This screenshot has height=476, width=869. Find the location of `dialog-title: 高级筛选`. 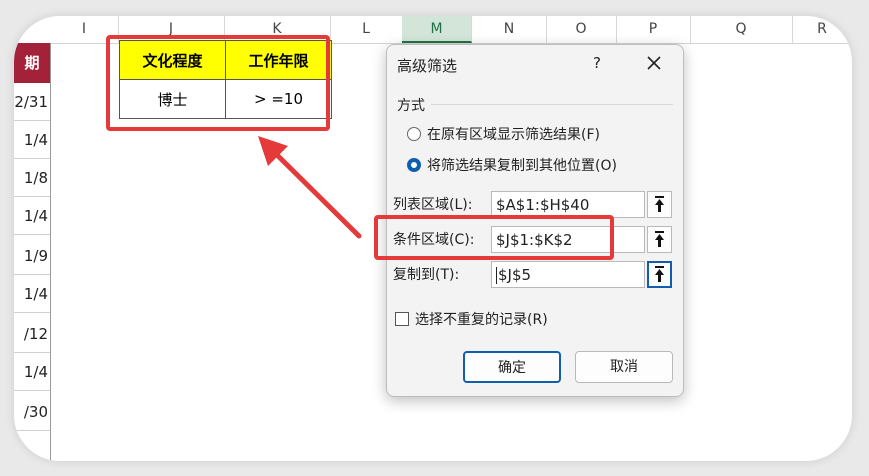

dialog-title: 高级筛选 is located at coordinates (427, 66).